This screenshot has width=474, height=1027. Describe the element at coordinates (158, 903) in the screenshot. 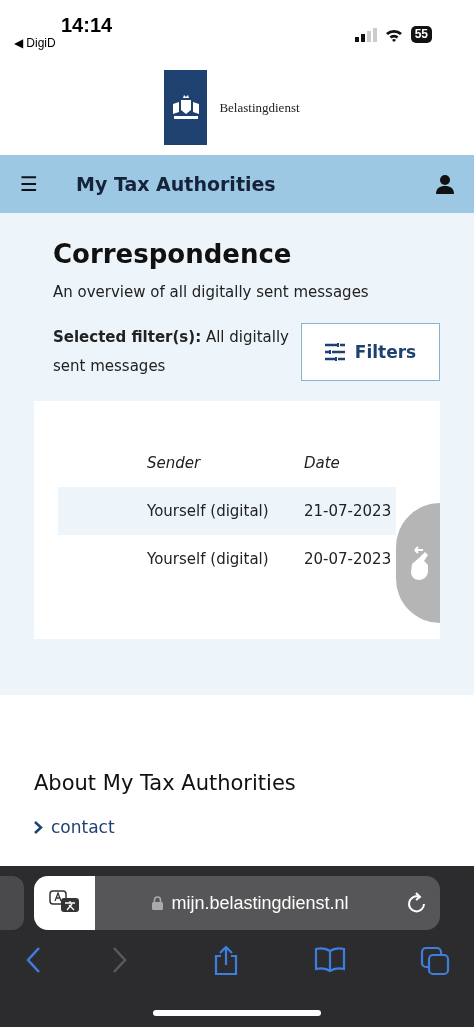

I see `lock-icon` at that location.